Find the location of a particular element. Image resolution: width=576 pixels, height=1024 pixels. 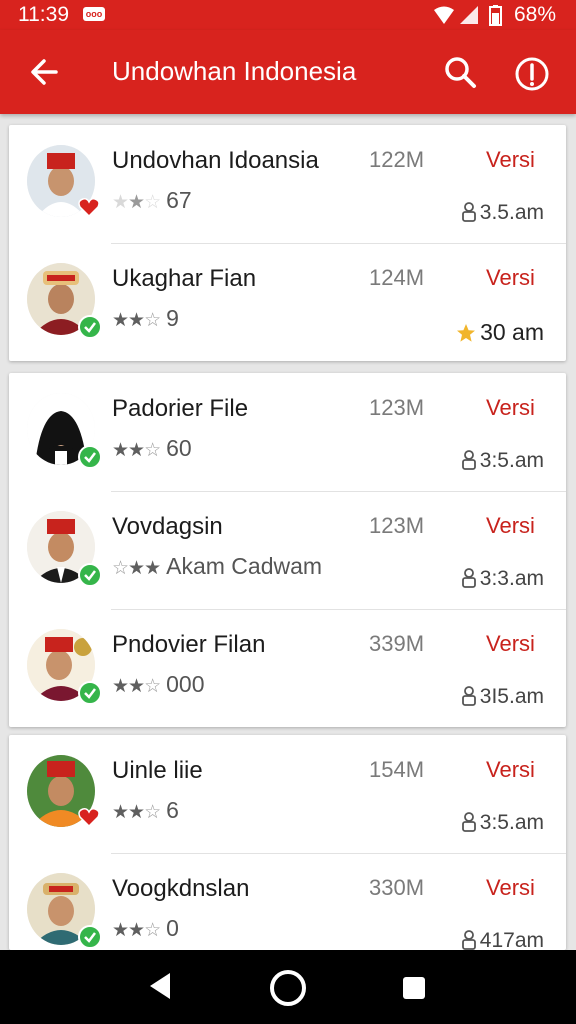

item-name: Uinle liie is located at coordinates (157, 770).